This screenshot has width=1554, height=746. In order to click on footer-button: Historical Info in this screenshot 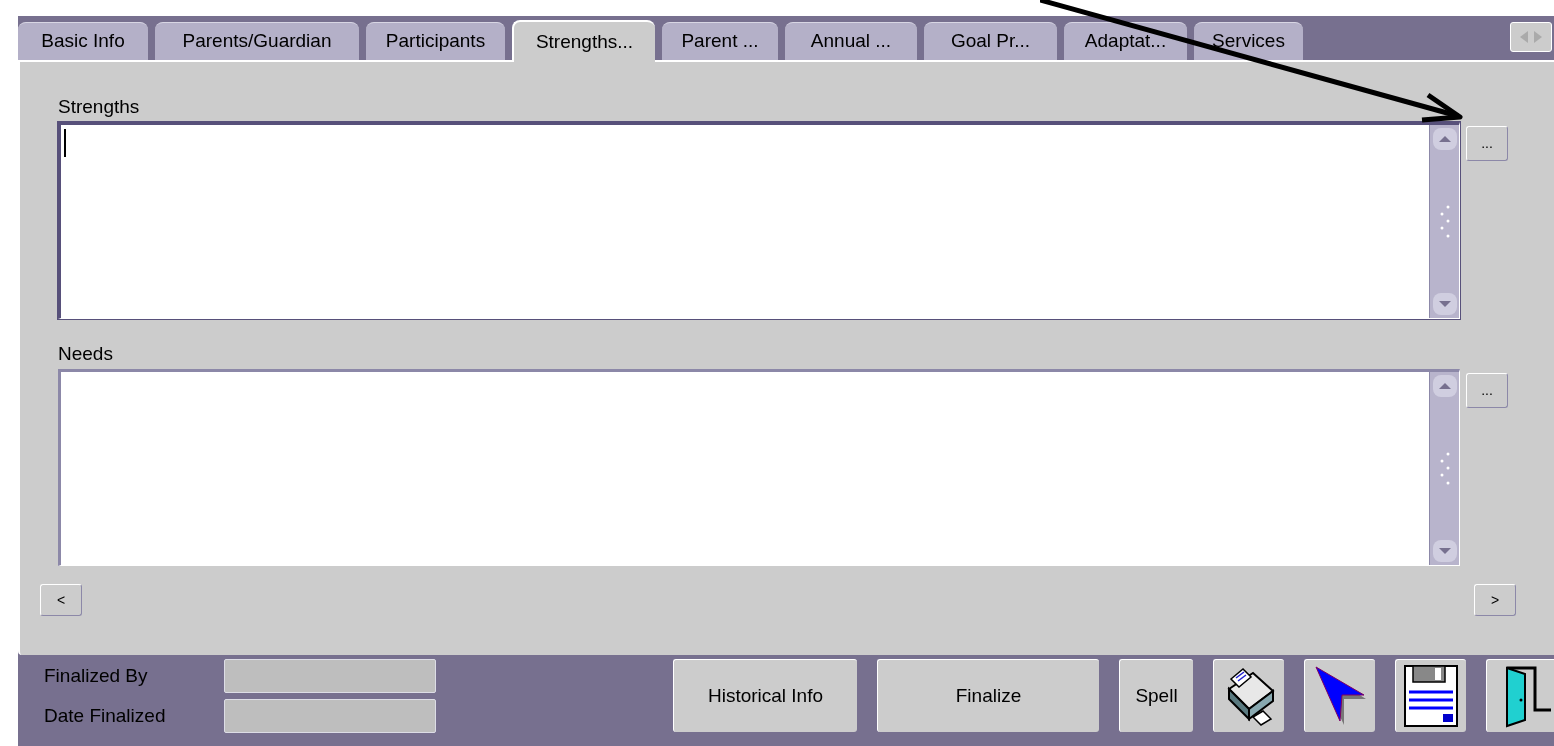, I will do `click(765, 695)`.